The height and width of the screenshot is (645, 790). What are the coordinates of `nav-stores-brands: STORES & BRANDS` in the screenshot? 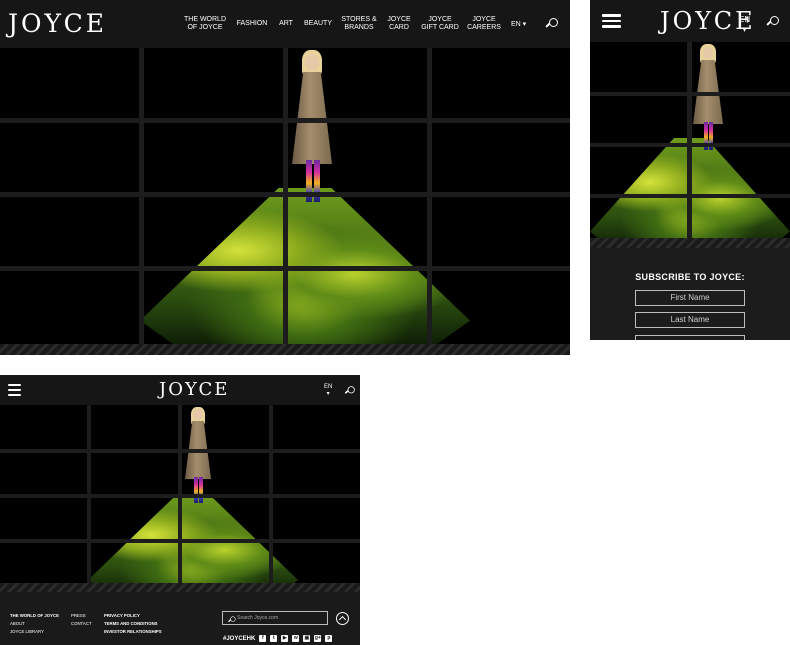 It's located at (359, 24).